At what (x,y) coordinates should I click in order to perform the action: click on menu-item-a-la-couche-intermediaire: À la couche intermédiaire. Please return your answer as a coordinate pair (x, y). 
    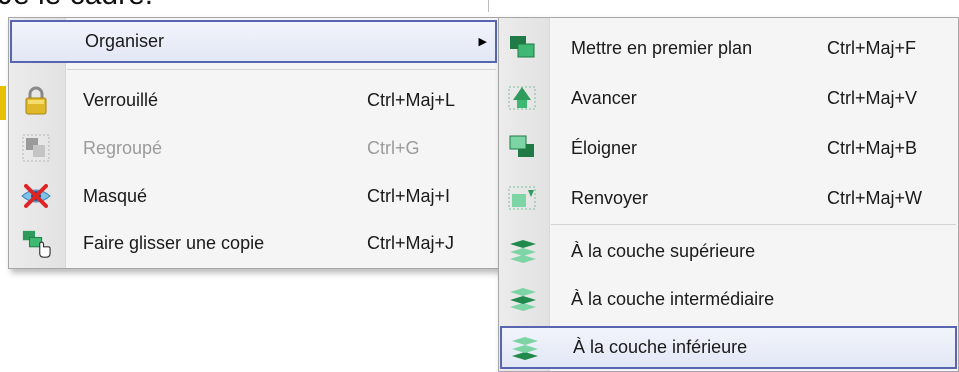
    Looking at the image, I should click on (728, 299).